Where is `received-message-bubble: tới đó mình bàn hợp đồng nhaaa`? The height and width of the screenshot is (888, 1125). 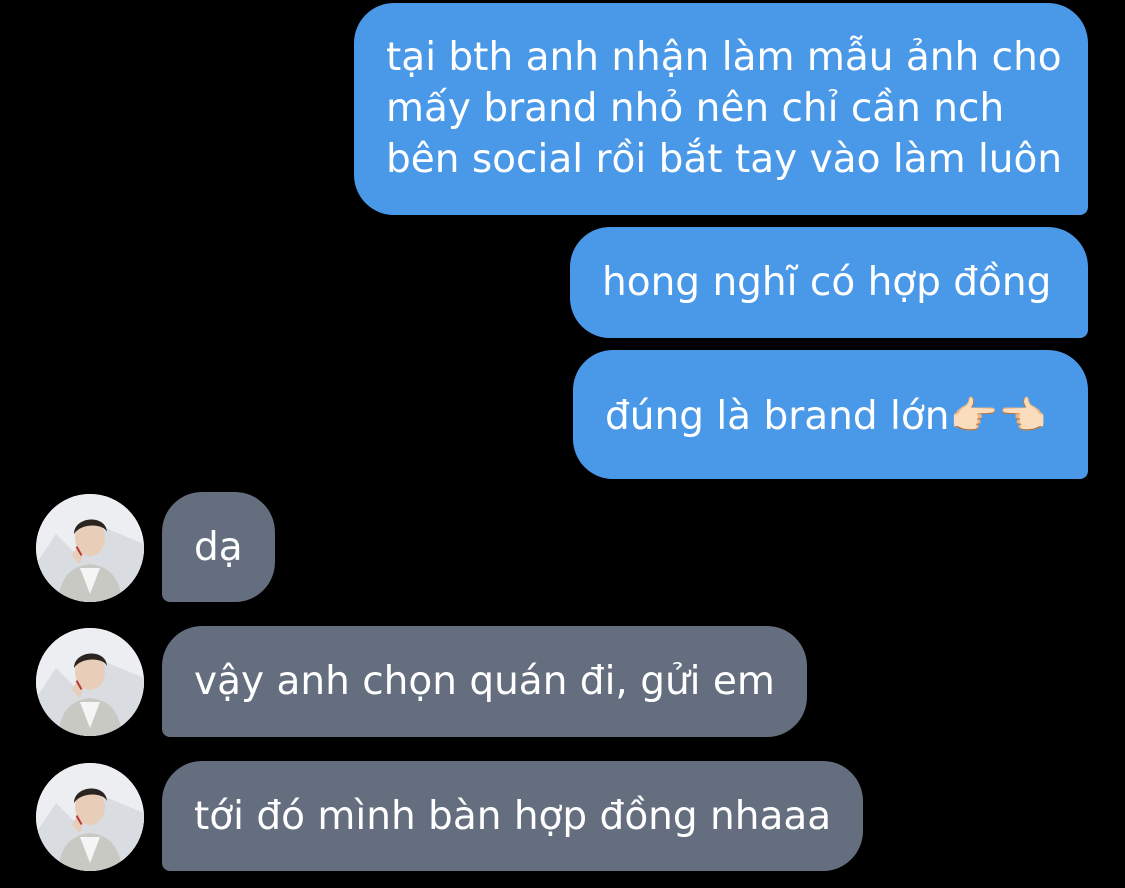
received-message-bubble: tới đó mình bàn hợp đồng nhaaa is located at coordinates (513, 816).